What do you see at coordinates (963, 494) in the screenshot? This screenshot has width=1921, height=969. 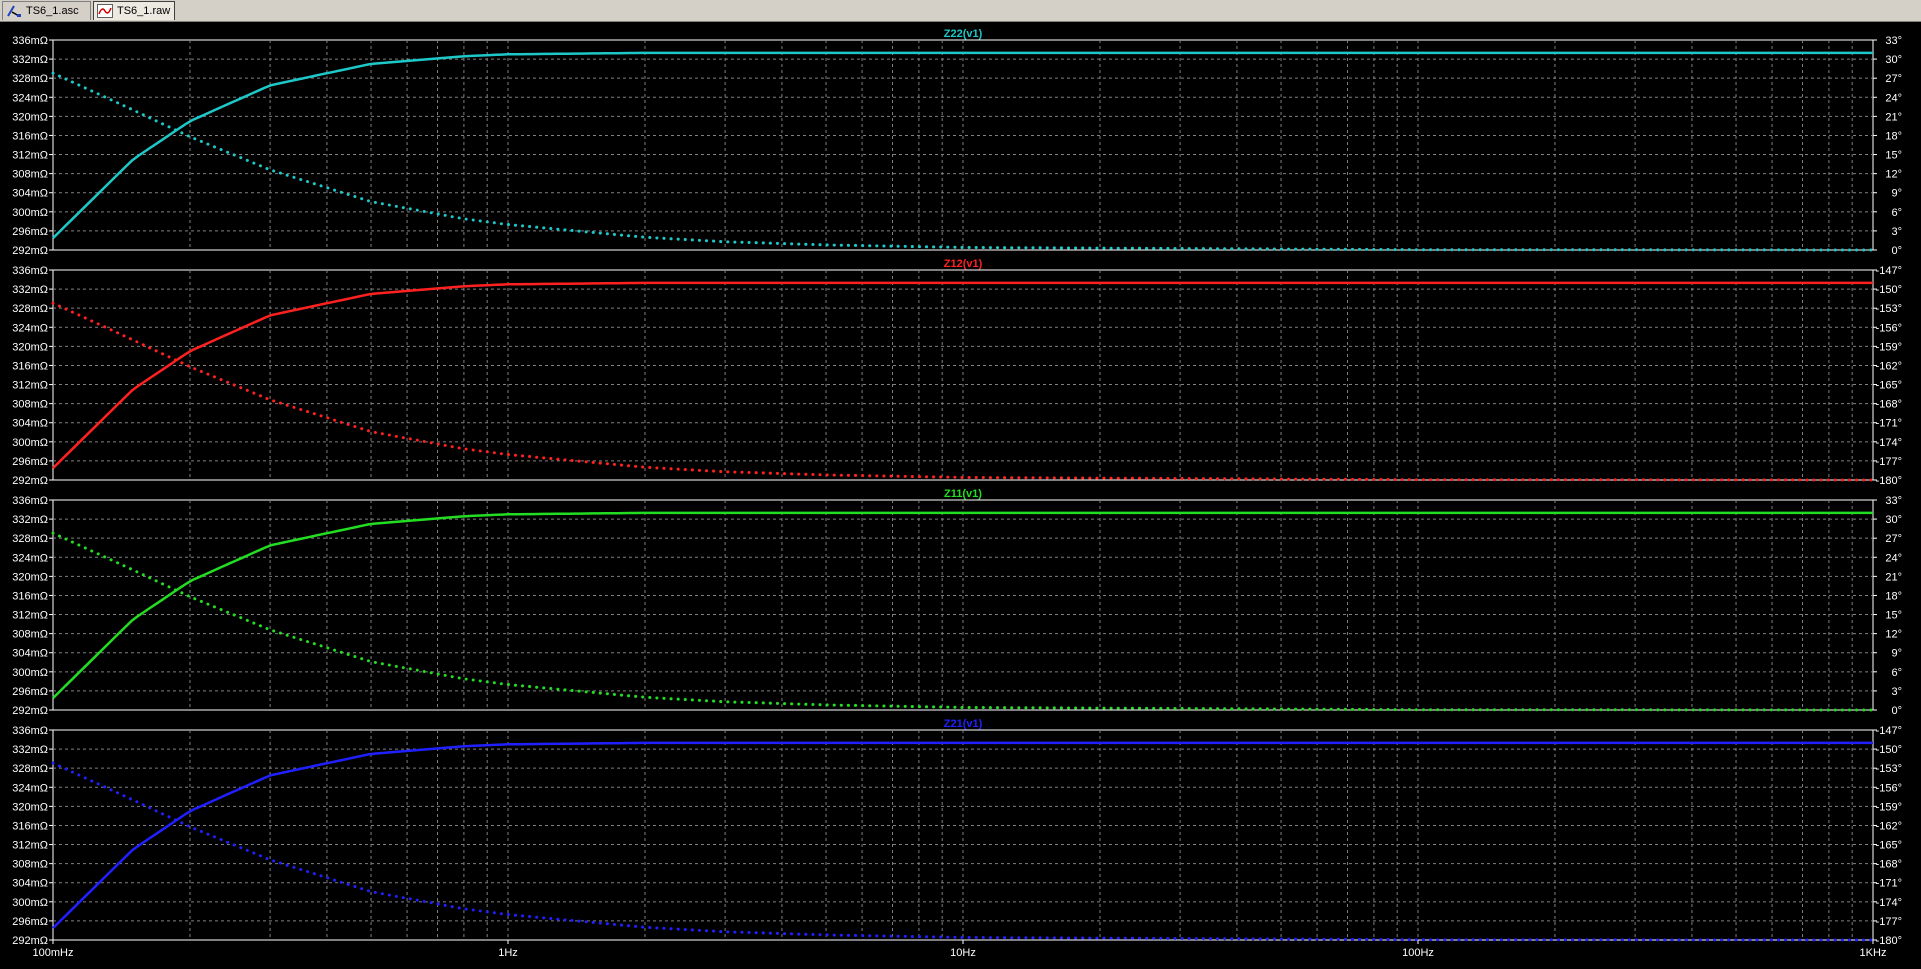 I see `pane-title: Z11(v1)` at bounding box center [963, 494].